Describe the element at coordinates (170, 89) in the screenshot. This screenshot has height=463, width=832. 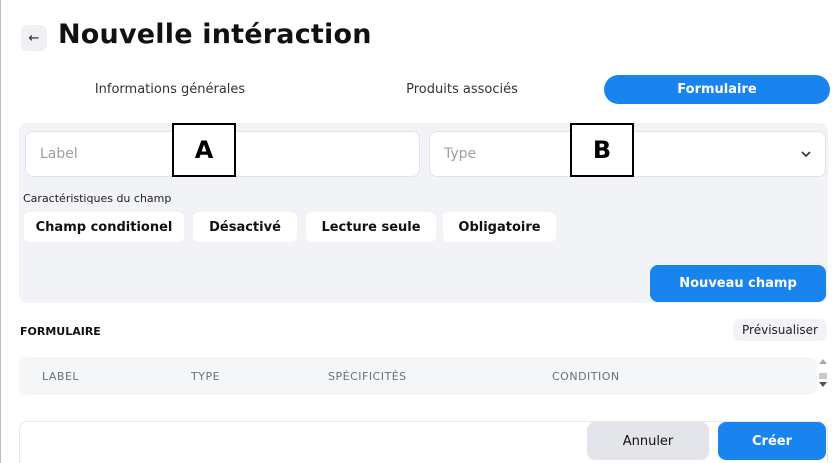
I see `tab-informations-generales: Informations générales` at that location.